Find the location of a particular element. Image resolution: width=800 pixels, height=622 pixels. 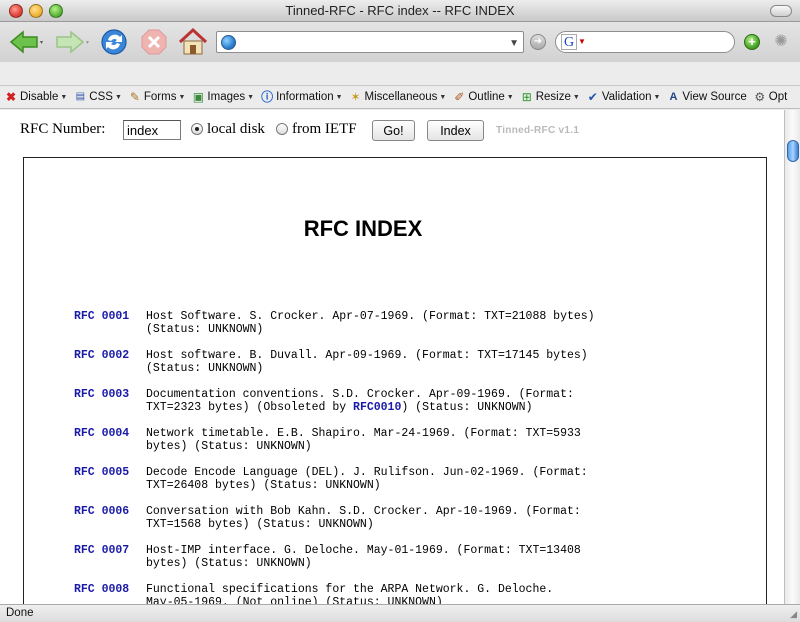

home-button is located at coordinates (193, 42).